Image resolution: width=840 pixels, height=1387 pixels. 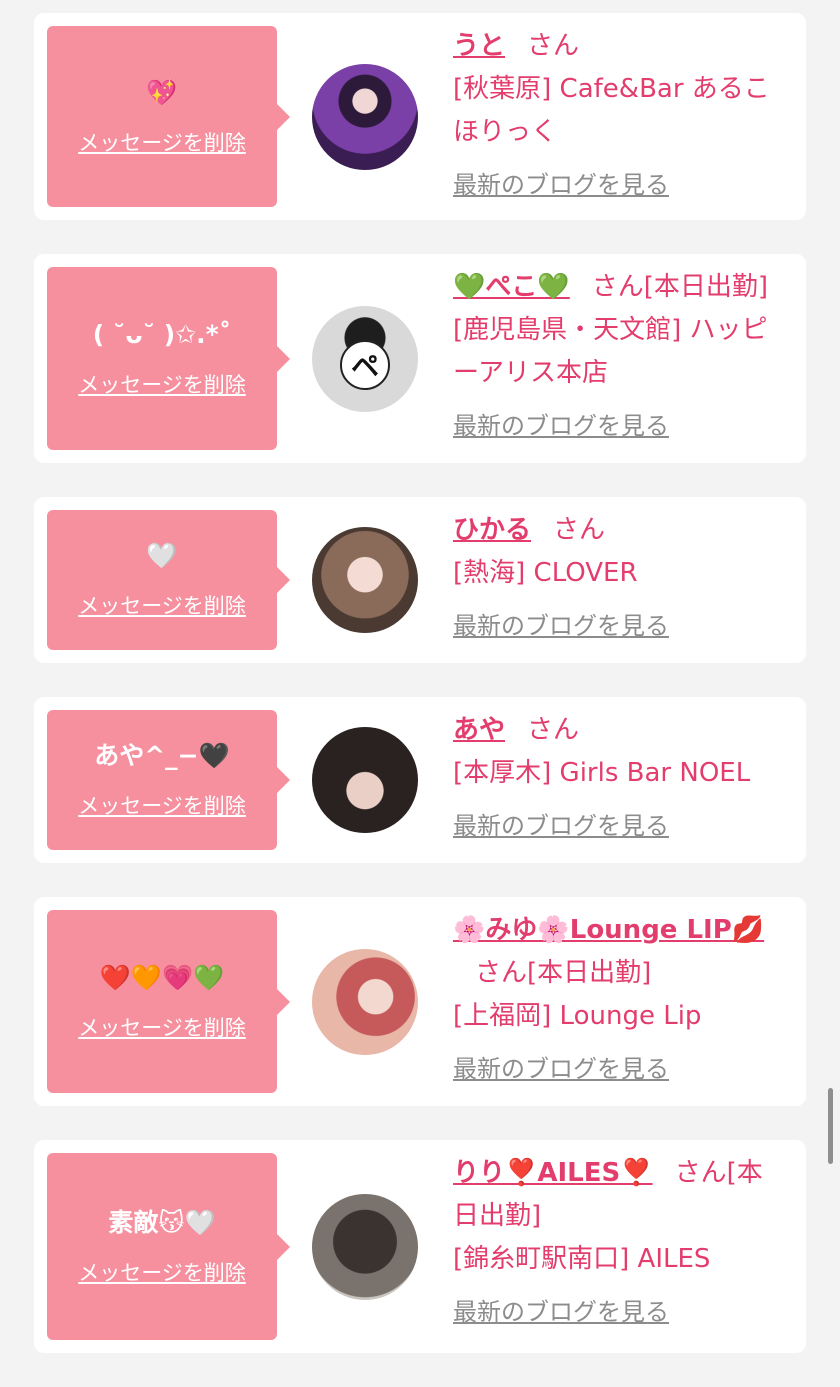 I want to click on avatar: ペ, so click(x=365, y=358).